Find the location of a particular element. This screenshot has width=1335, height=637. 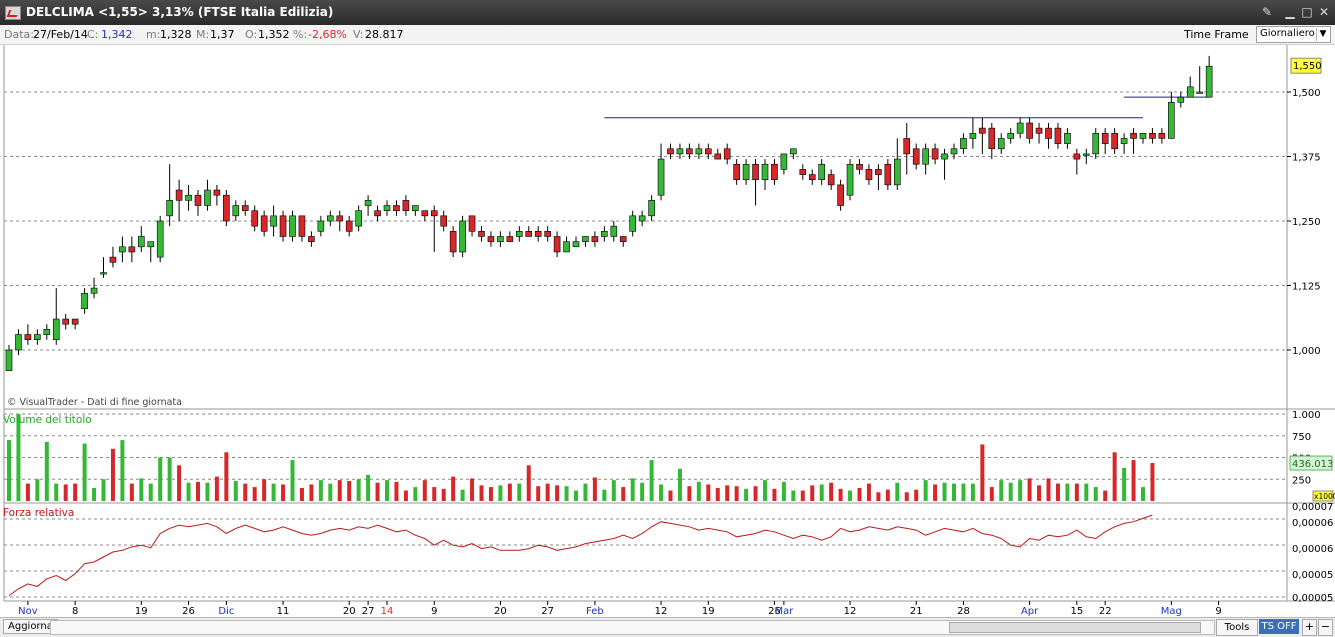

vol-value: 28.817 is located at coordinates (384, 34).